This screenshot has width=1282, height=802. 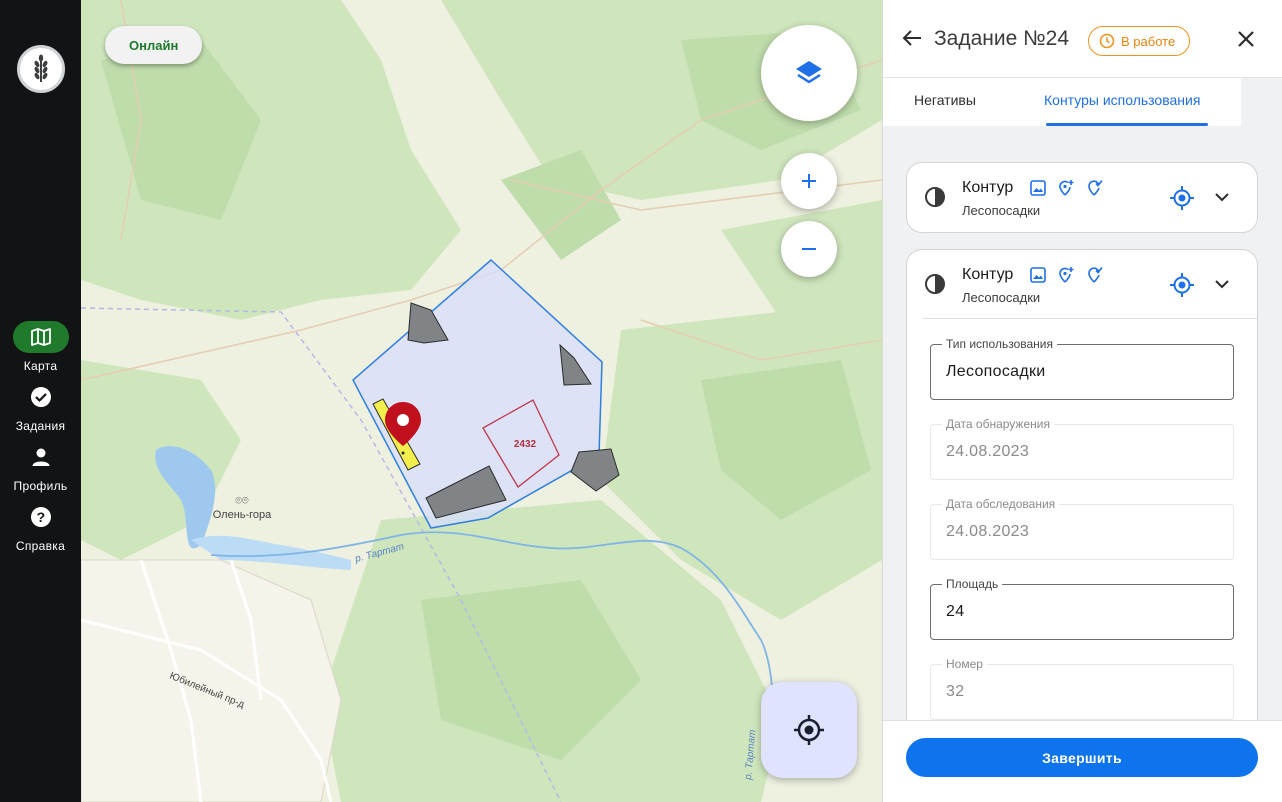 What do you see at coordinates (1082, 688) in the screenshot?
I see `number-field: Номер 32` at bounding box center [1082, 688].